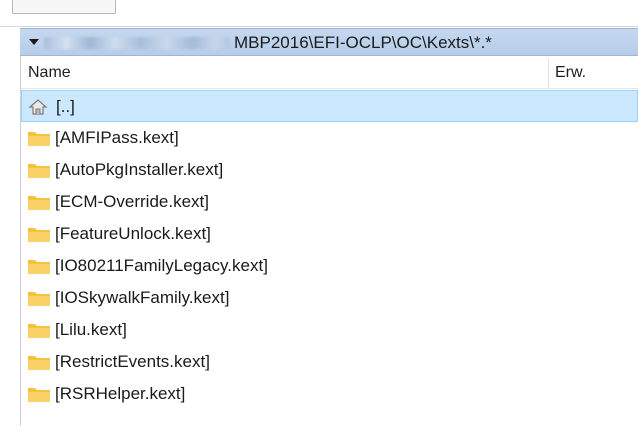 The width and height of the screenshot is (638, 426). Describe the element at coordinates (570, 73) in the screenshot. I see `column-header-extension: Erw.` at that location.